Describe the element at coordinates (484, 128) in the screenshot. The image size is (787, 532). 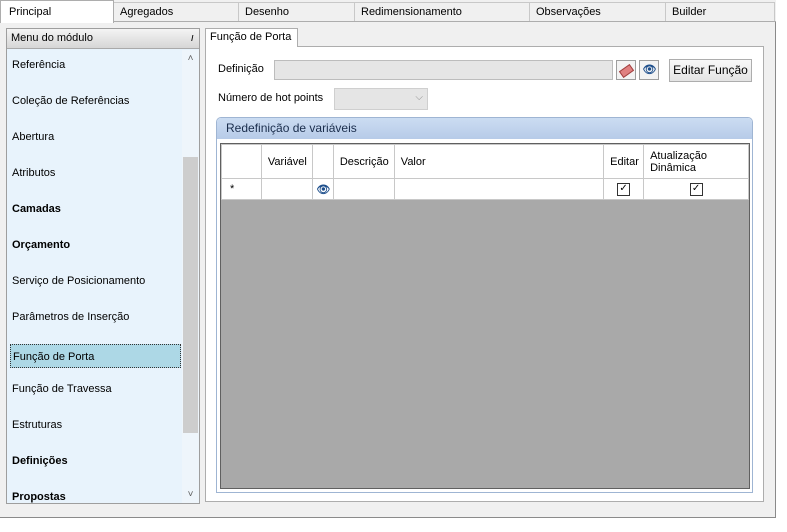
I see `group-title: Redefinição de variáveis` at that location.